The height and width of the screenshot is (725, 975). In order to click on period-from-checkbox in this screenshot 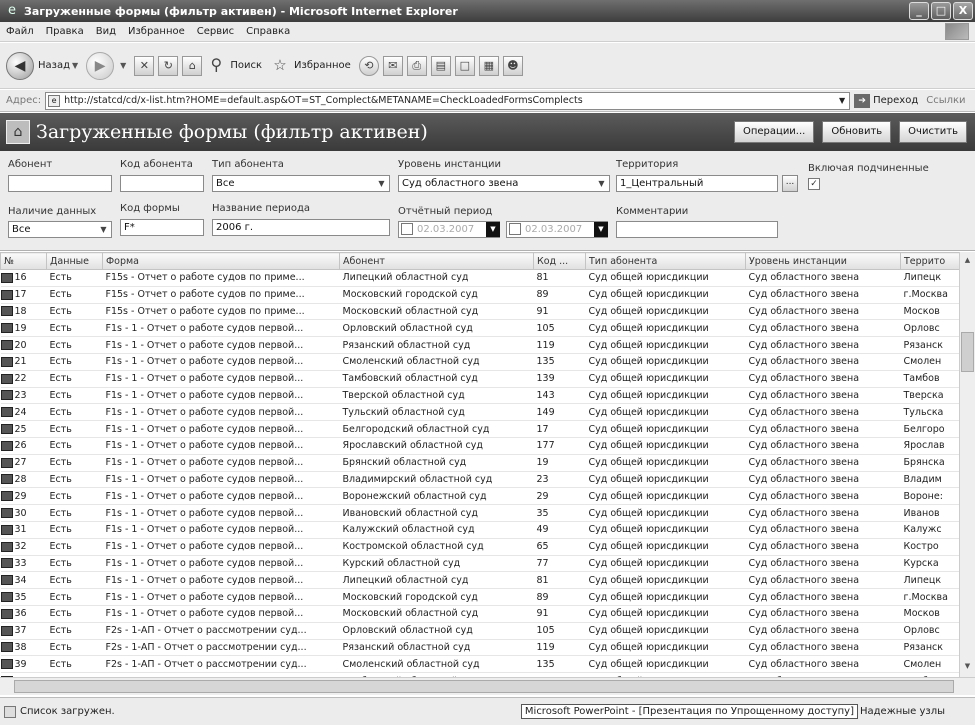, I will do `click(407, 229)`.